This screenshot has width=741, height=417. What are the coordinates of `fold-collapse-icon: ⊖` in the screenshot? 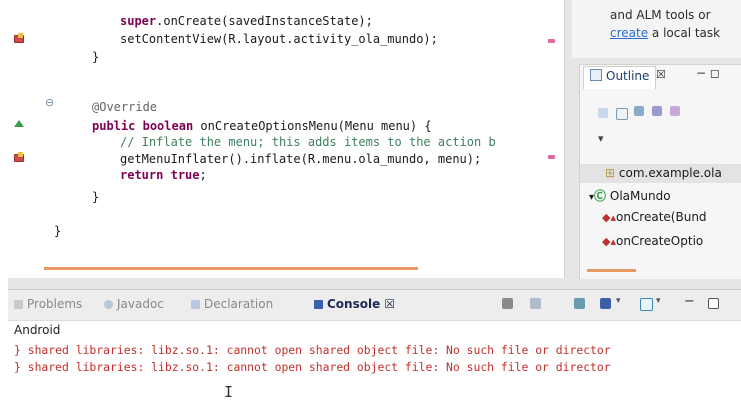 It's located at (49, 102).